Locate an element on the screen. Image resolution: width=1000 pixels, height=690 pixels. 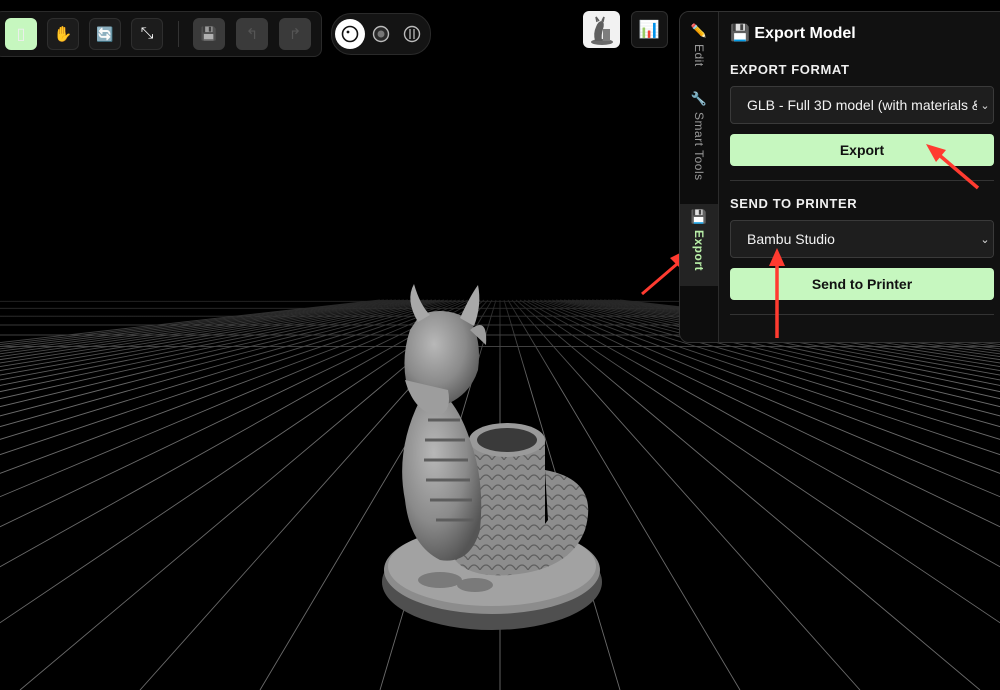
model-thumbnail-button is located at coordinates (601, 29).